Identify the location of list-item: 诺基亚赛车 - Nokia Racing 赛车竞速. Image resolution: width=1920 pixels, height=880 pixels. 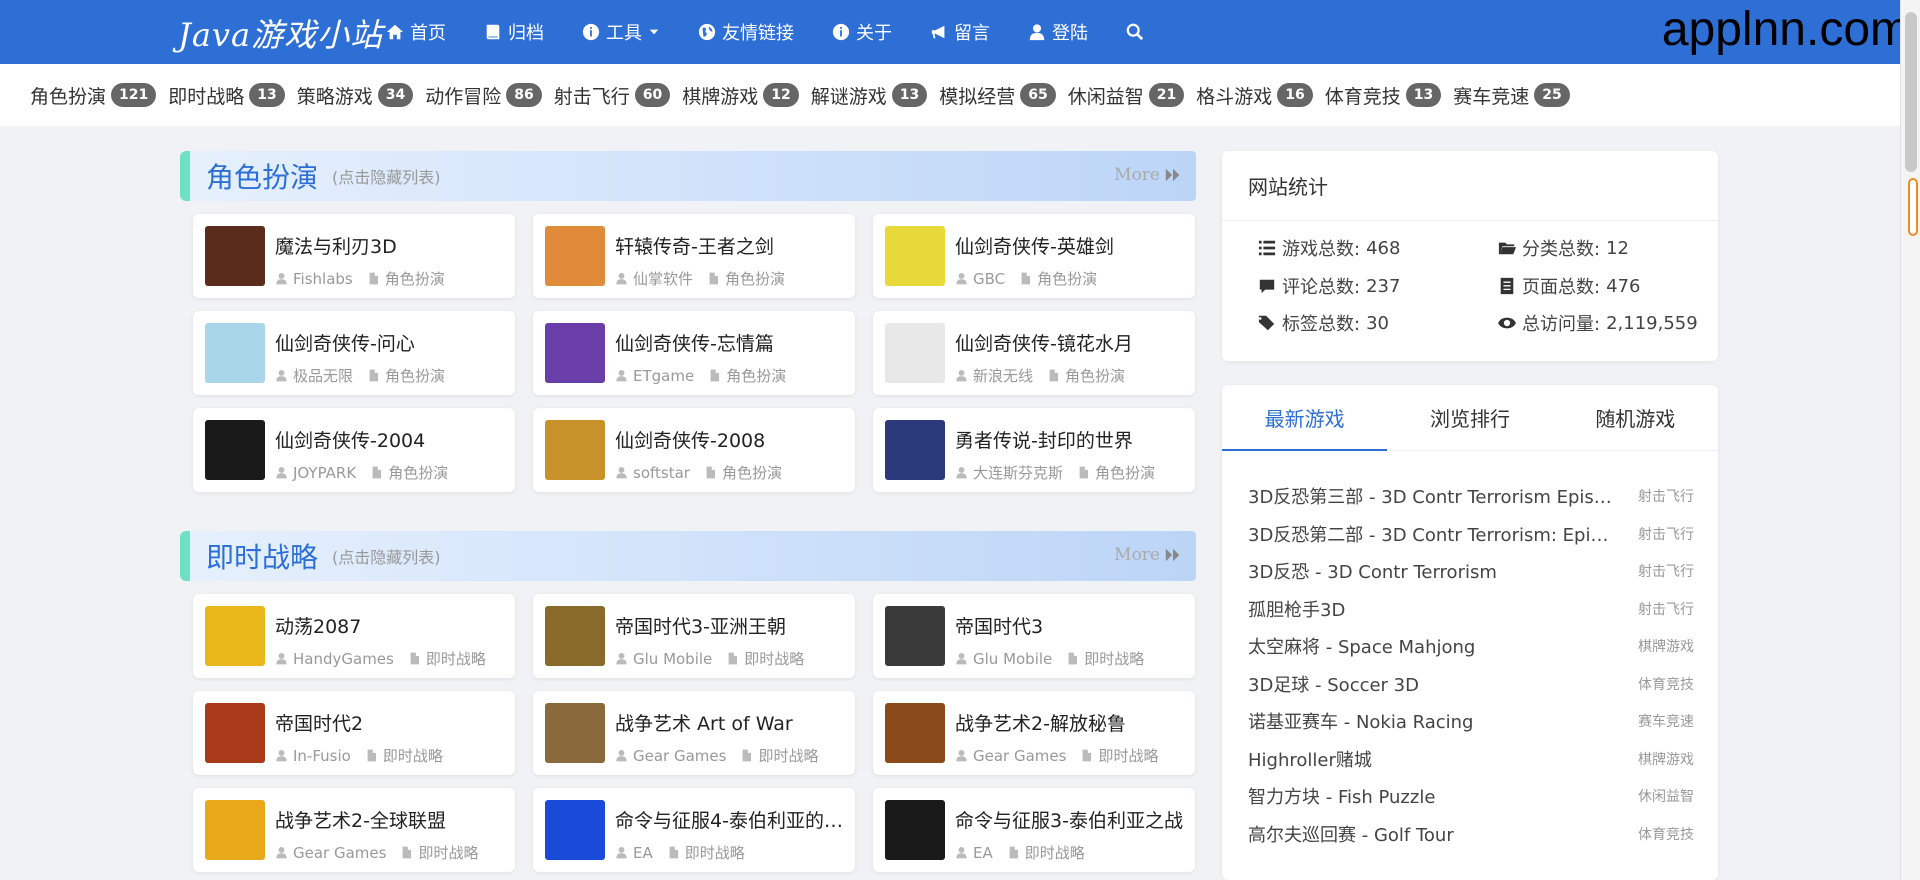
(1471, 721).